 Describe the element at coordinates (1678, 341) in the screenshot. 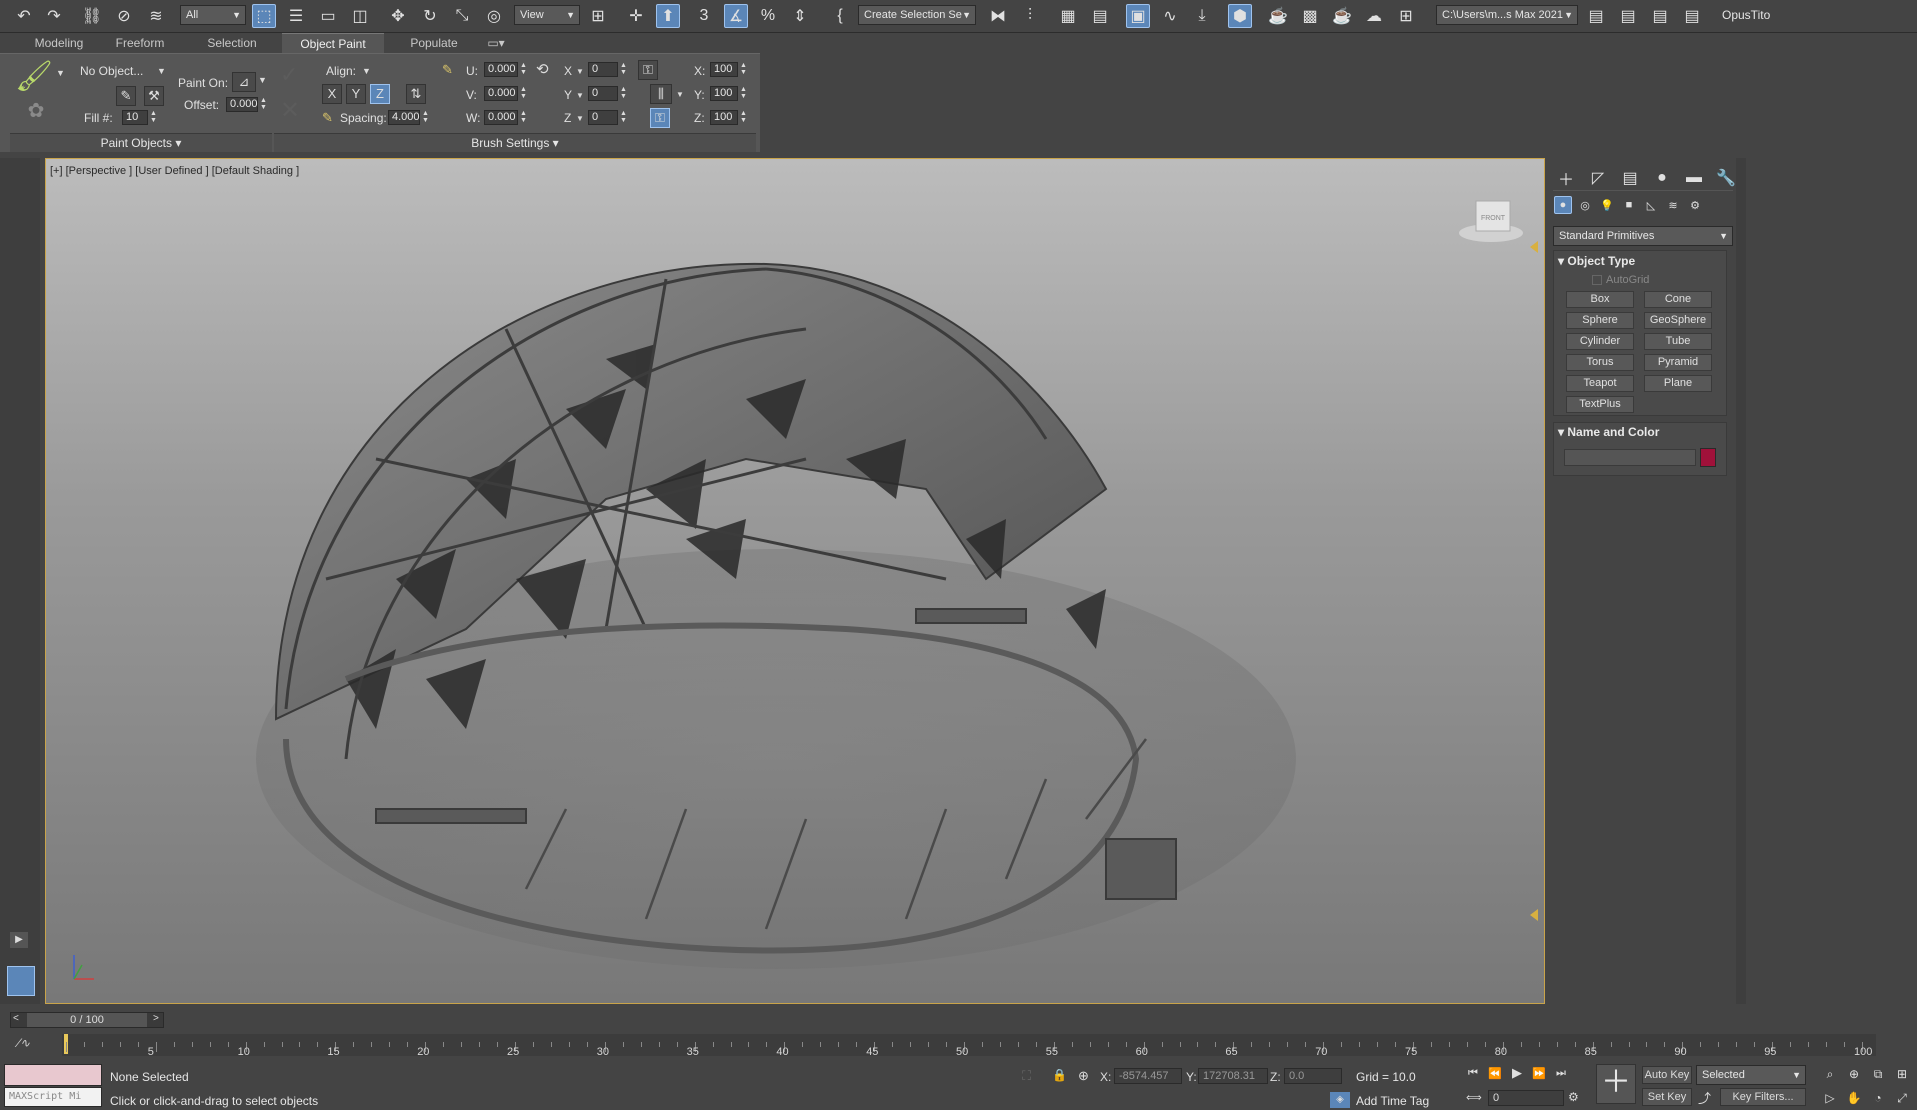

I see `tube-button: Tube` at that location.